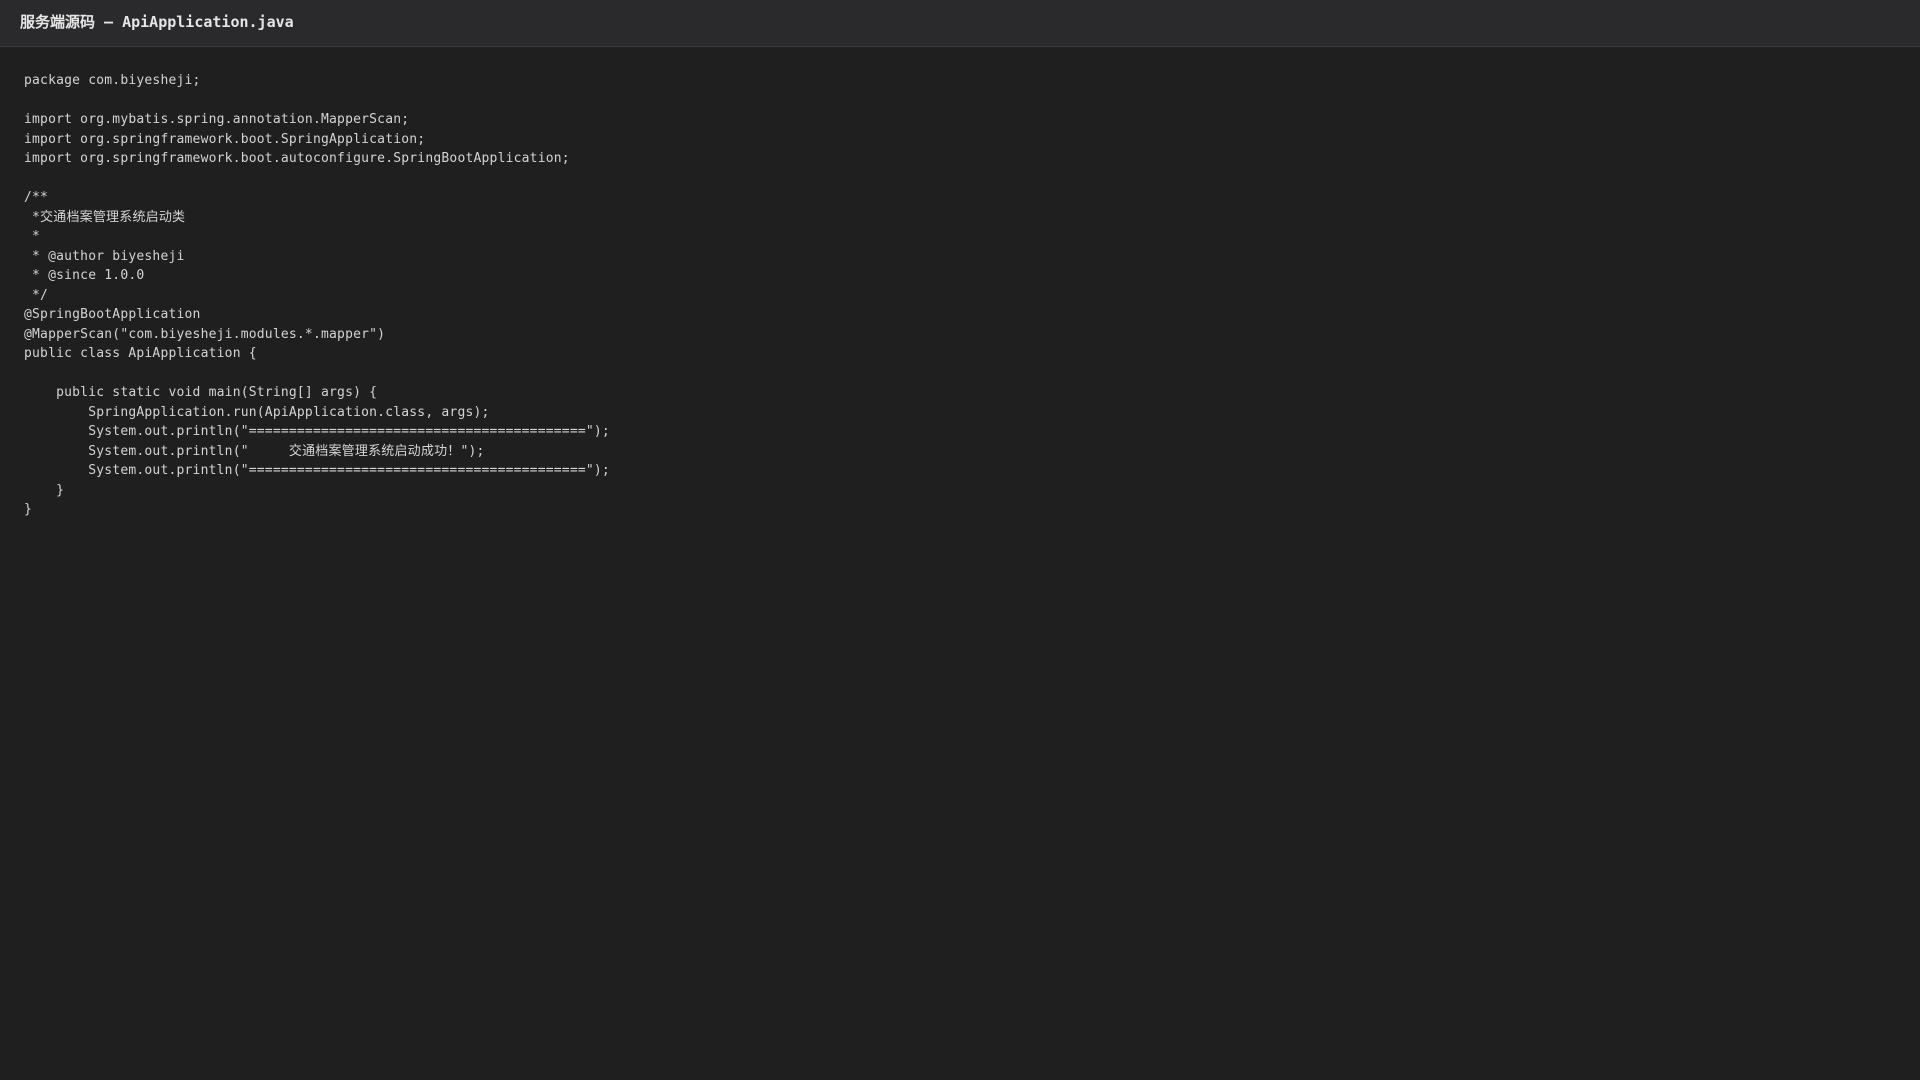 The image size is (1920, 1080). What do you see at coordinates (104, 256) in the screenshot?
I see `code-line: * @author biyesheji` at bounding box center [104, 256].